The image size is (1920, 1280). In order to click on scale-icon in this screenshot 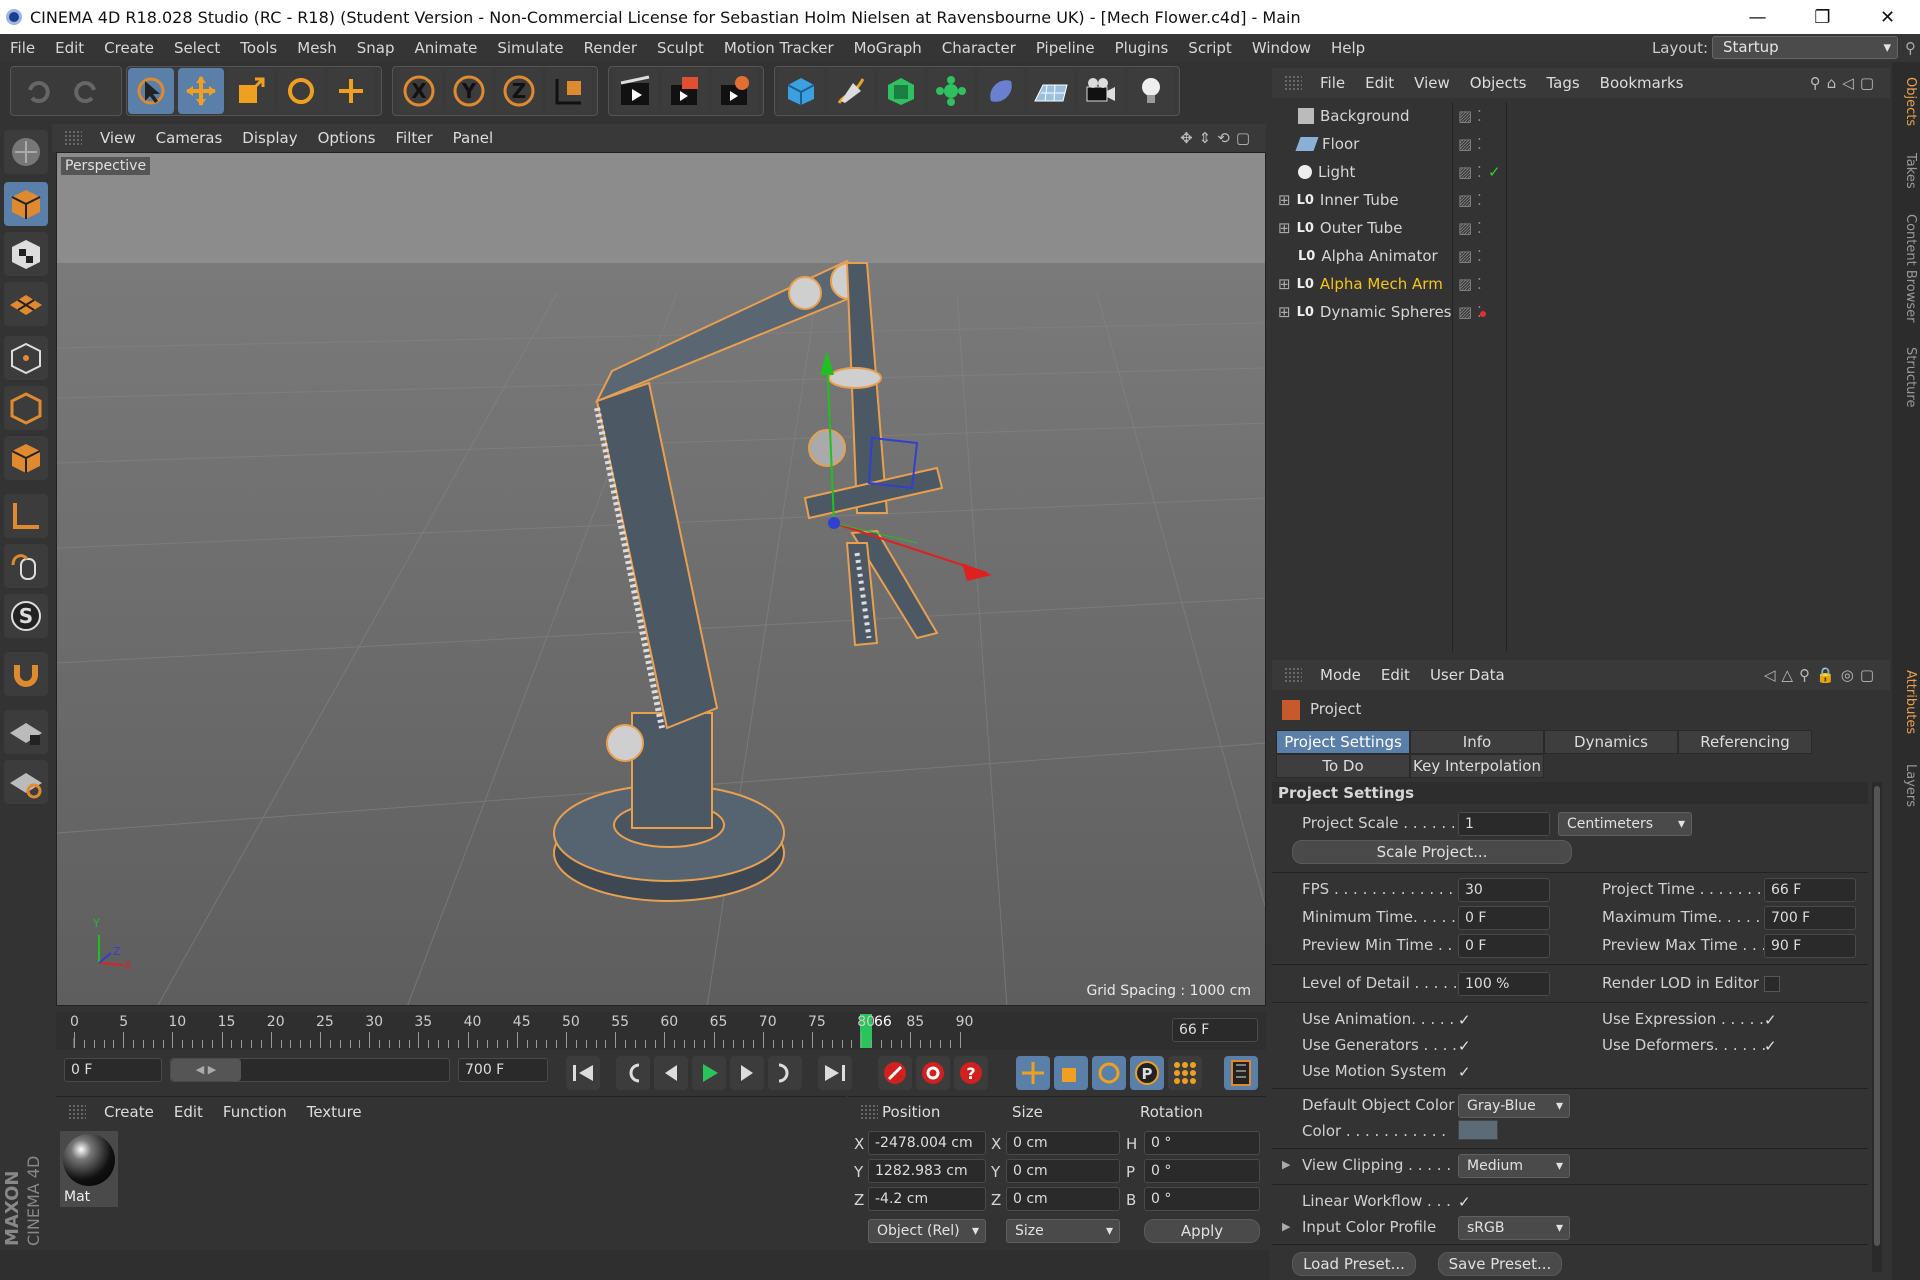, I will do `click(251, 91)`.